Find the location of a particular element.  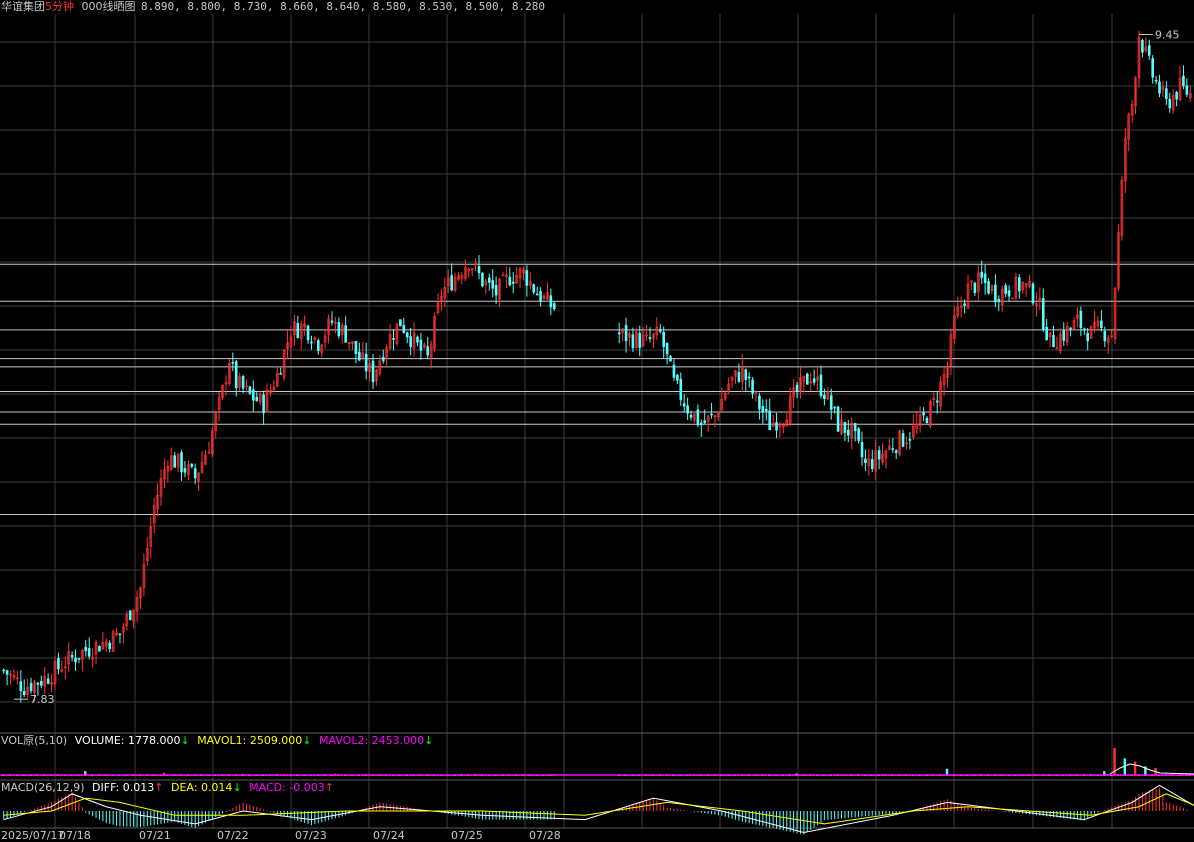

mavol1-label: MAVOL1: 2509.000 is located at coordinates (250, 740).